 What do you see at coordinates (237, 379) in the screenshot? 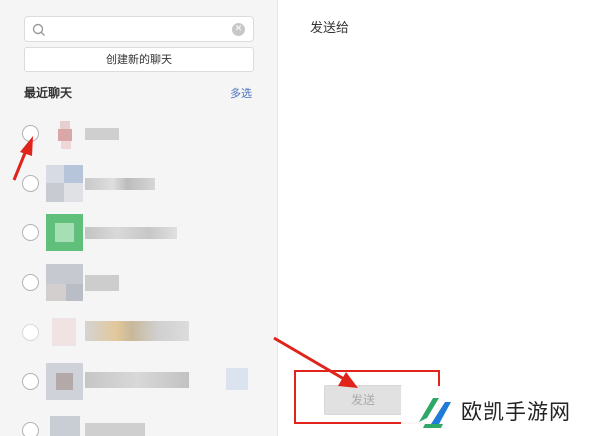
I see `blurred-tag` at bounding box center [237, 379].